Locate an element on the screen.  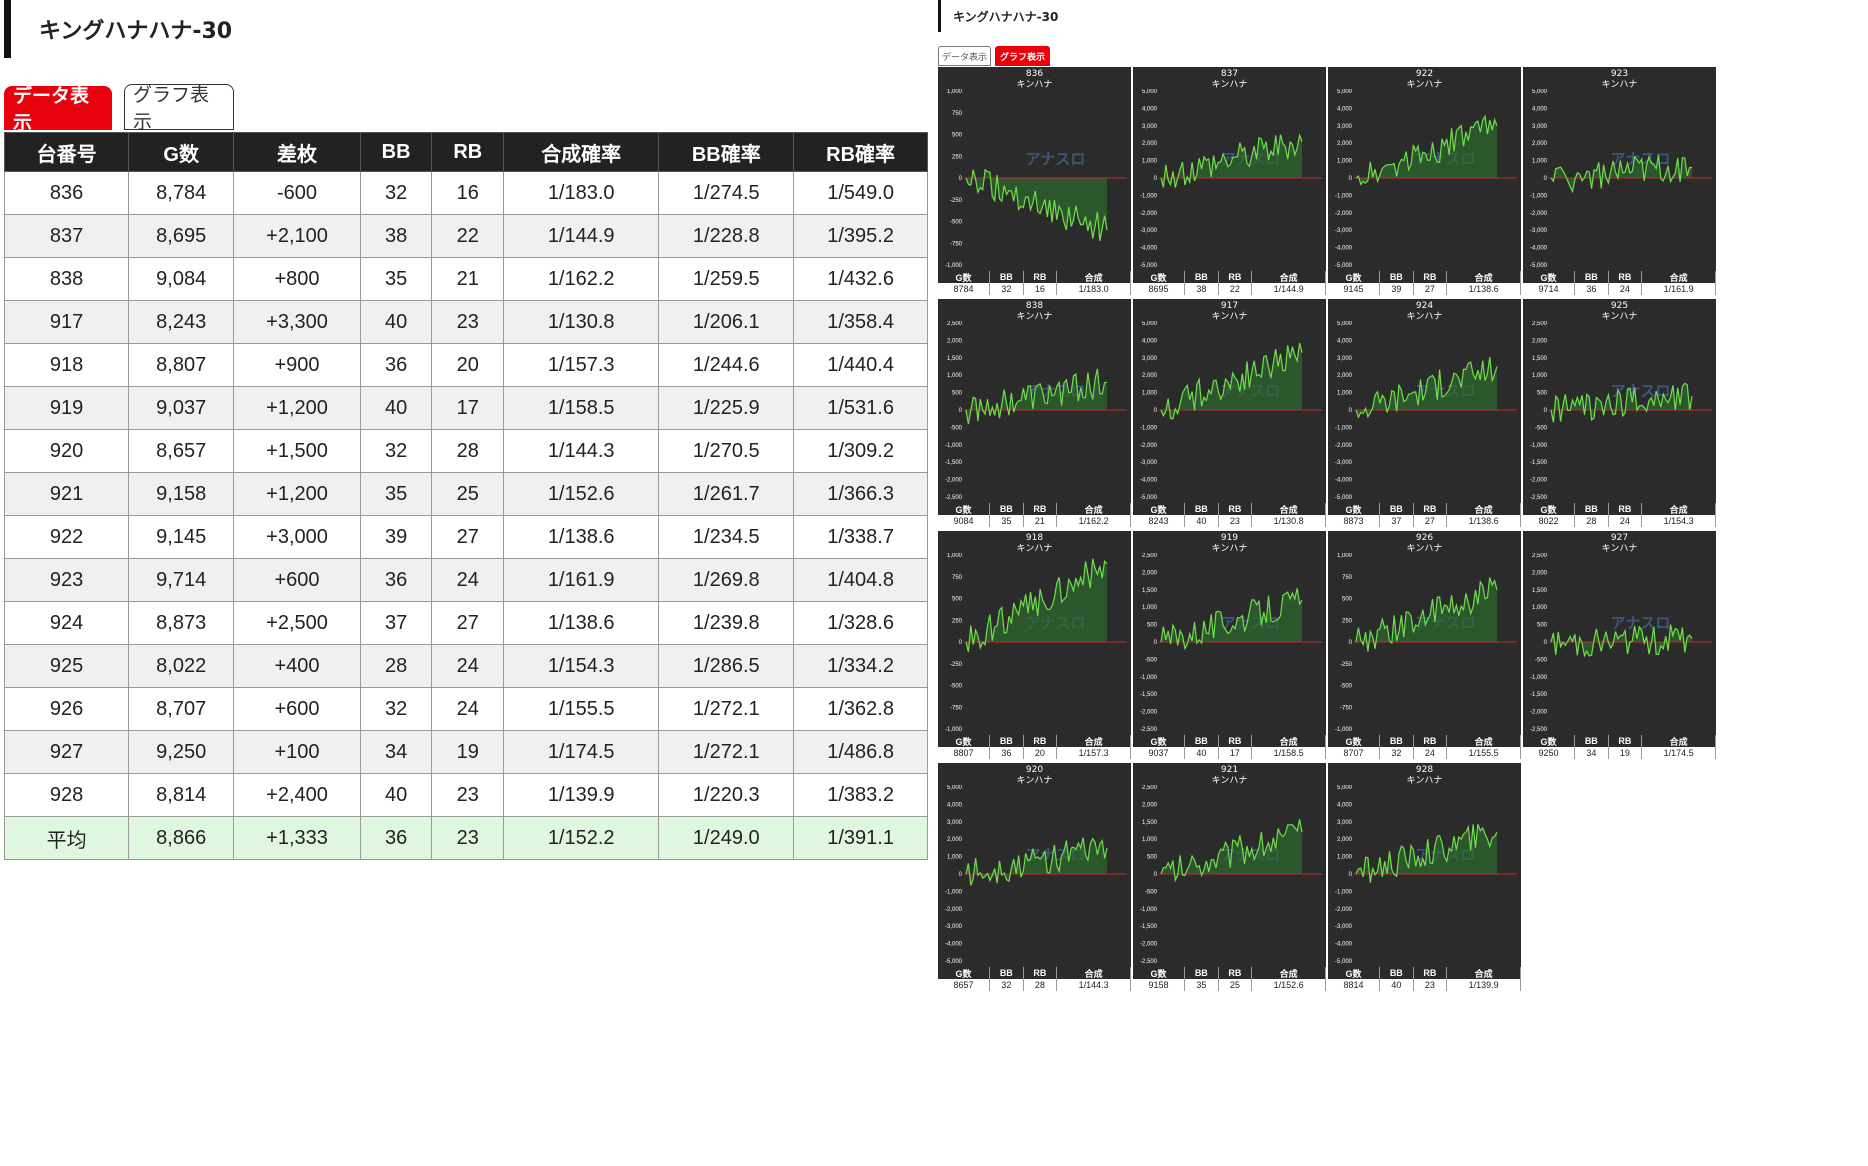
cell-difference: +1,200 is located at coordinates (297, 494).